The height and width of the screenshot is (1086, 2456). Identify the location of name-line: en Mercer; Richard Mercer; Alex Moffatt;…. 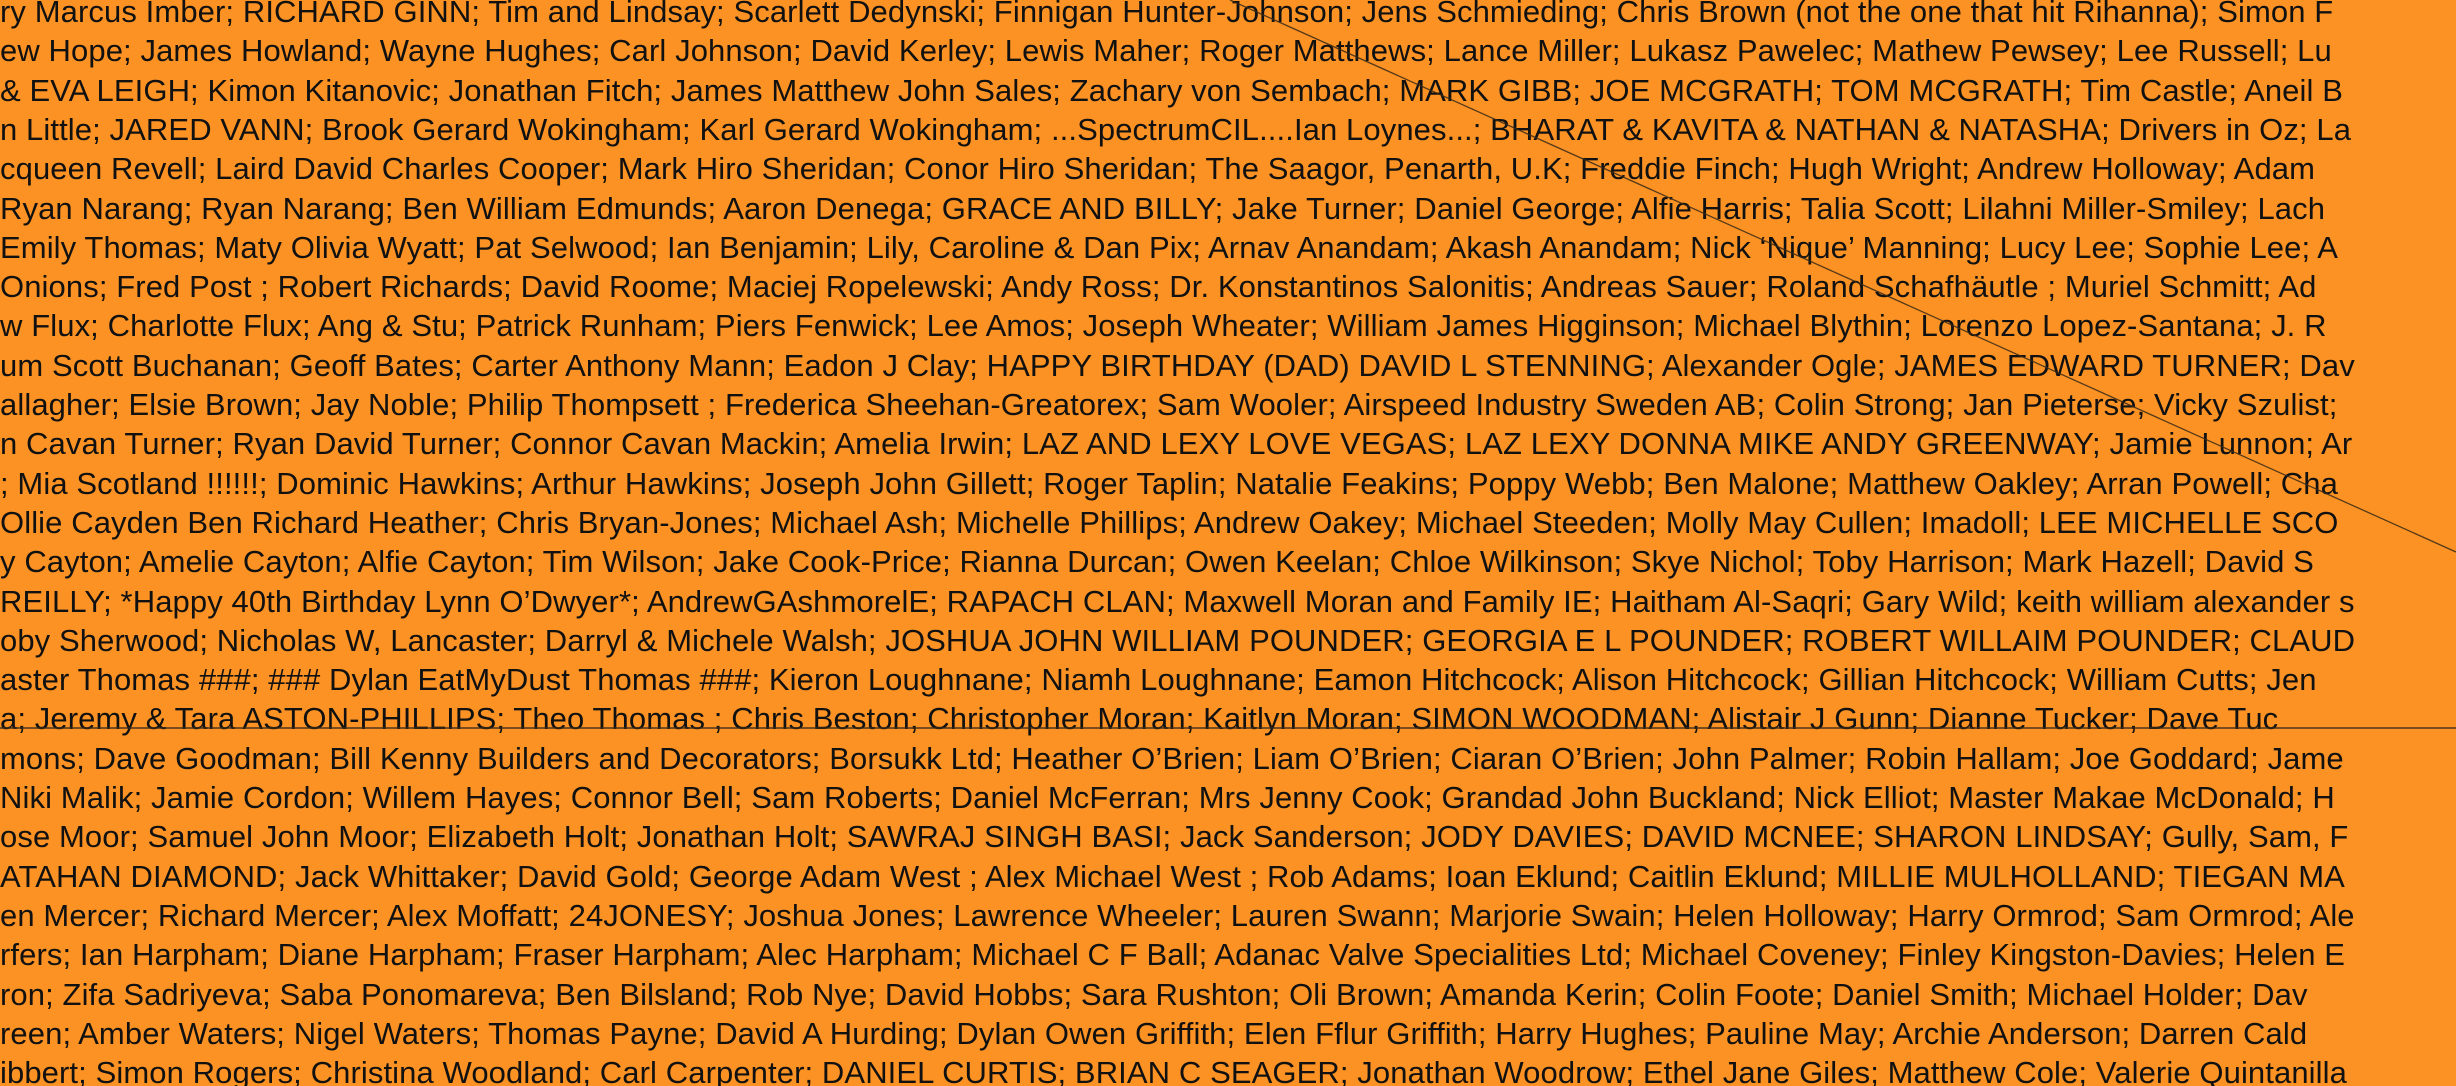
(1177, 915).